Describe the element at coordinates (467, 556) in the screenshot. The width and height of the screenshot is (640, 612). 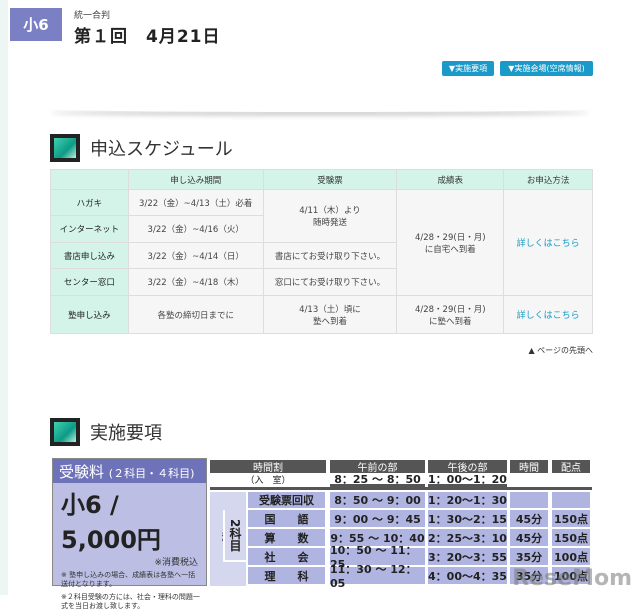
I see `tt-pm-cell: 3：20～3：55` at that location.